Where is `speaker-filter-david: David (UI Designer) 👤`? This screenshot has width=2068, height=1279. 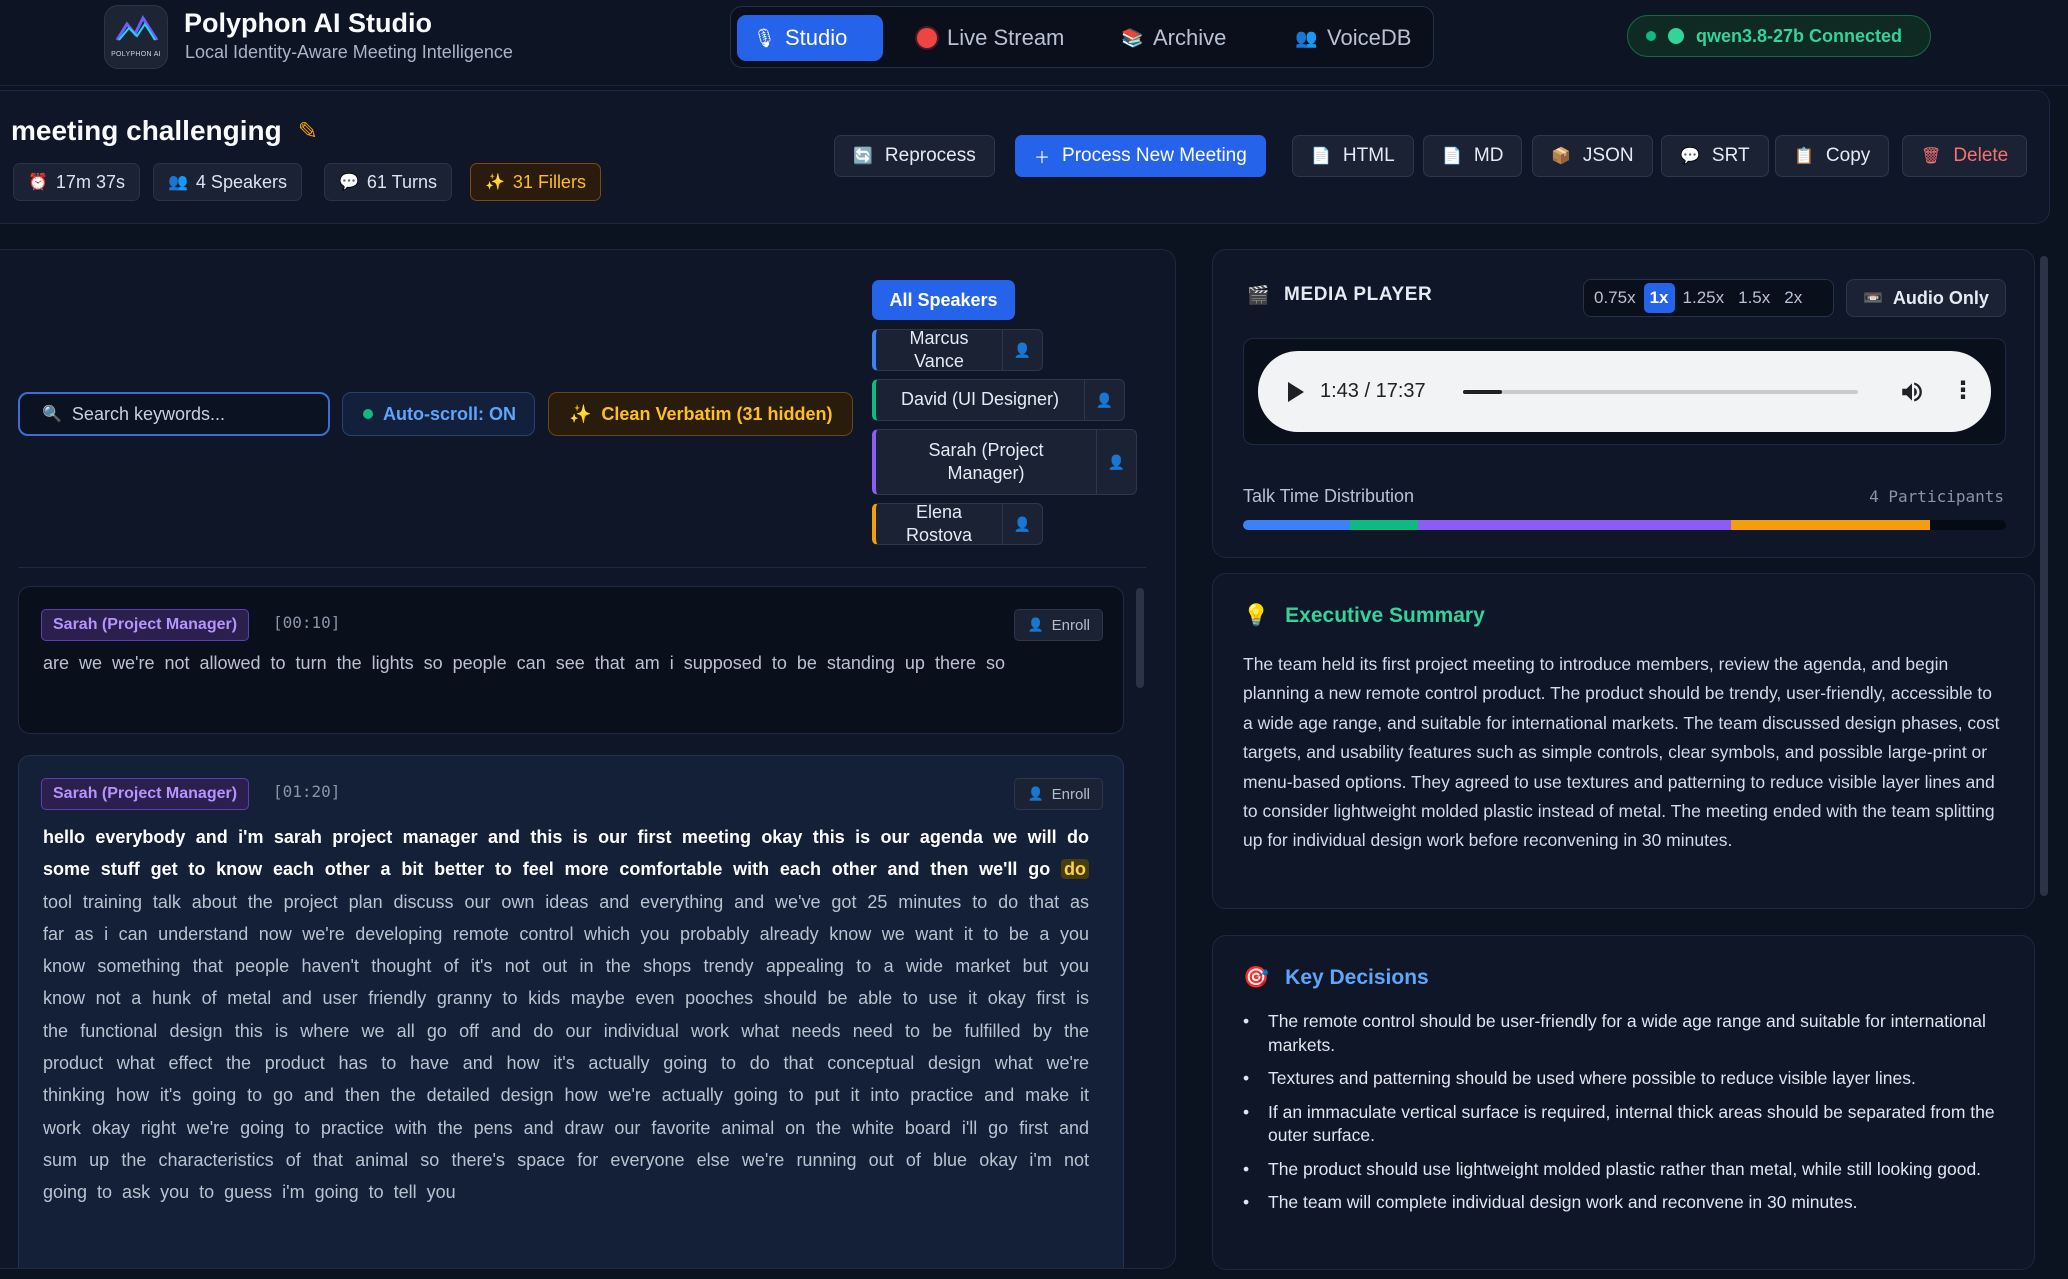 speaker-filter-david: David (UI Designer) 👤 is located at coordinates (998, 400).